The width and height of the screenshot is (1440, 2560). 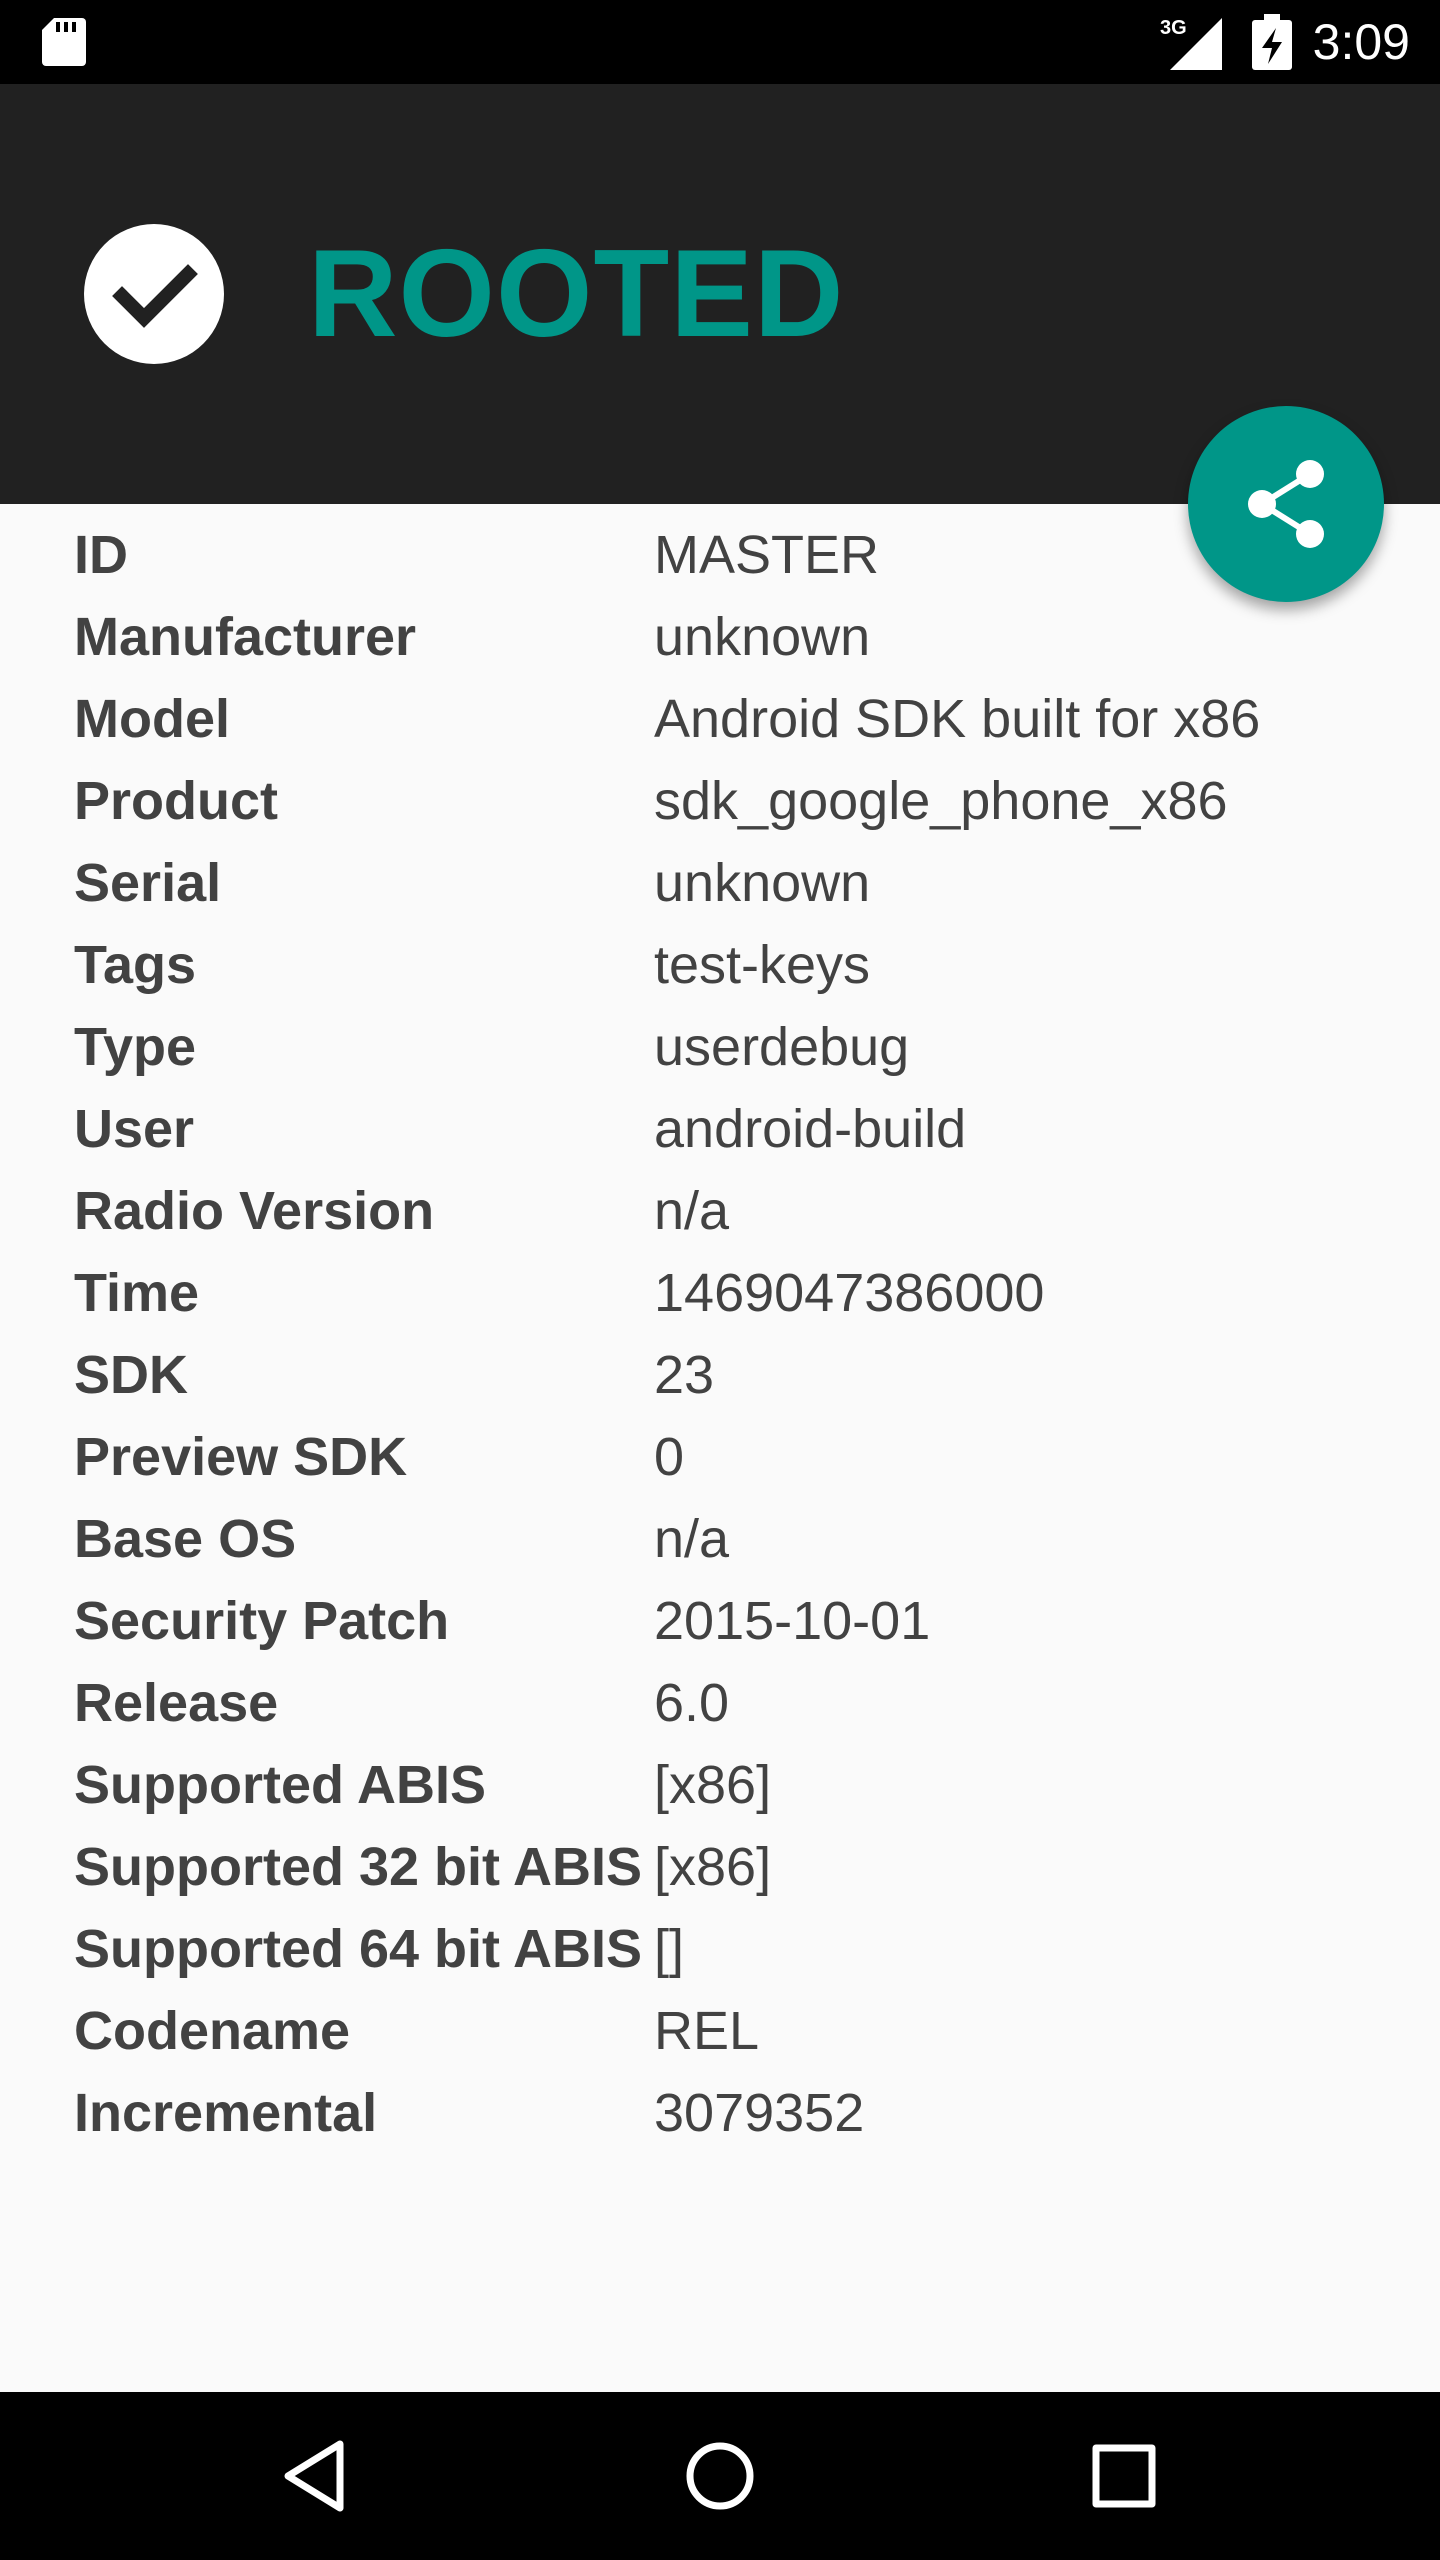 What do you see at coordinates (176, 1703) in the screenshot?
I see `info-label: Release` at bounding box center [176, 1703].